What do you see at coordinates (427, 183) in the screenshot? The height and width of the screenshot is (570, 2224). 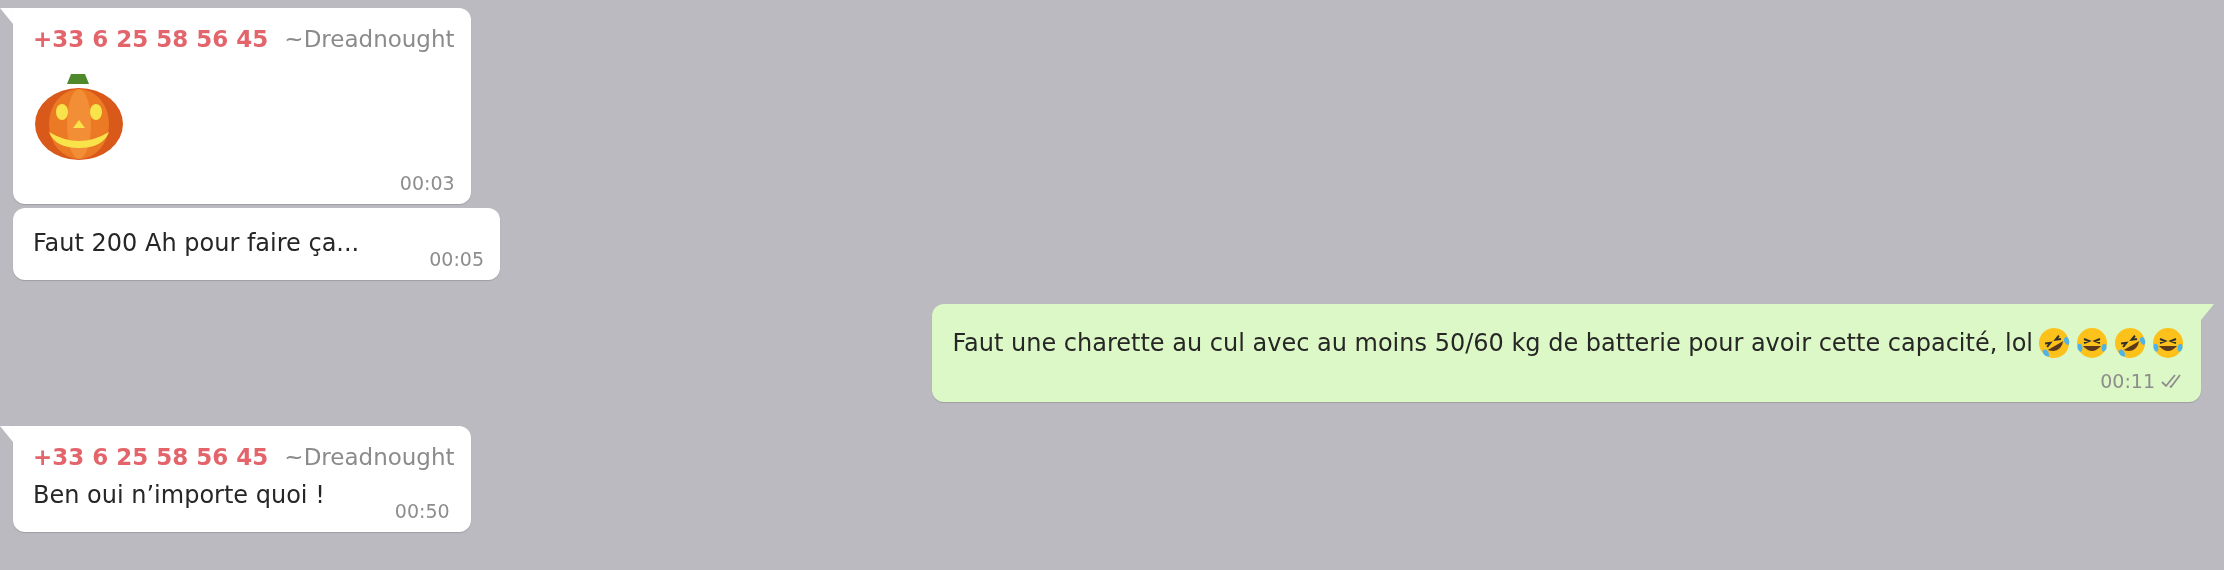 I see `message-time: 00:03` at bounding box center [427, 183].